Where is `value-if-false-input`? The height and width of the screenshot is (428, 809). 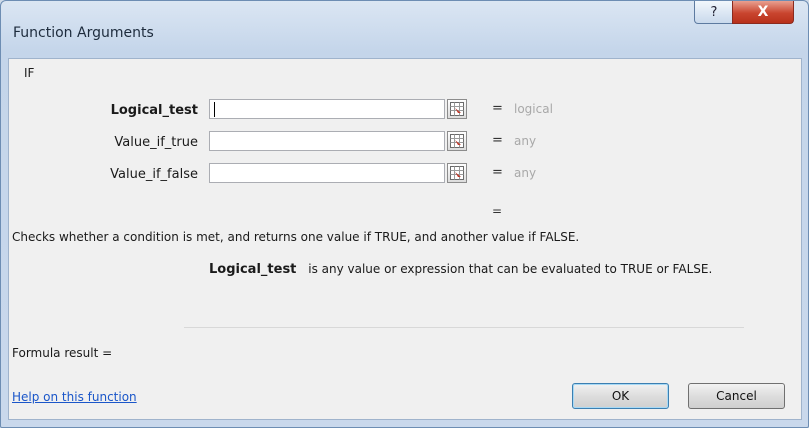 value-if-false-input is located at coordinates (327, 173).